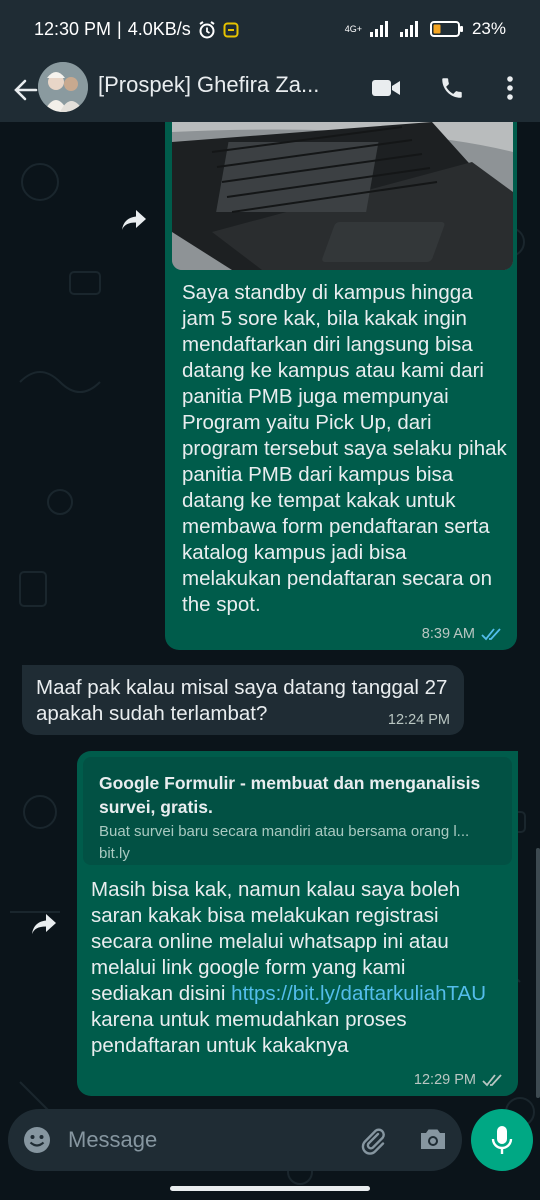 This screenshot has width=540, height=1200. What do you see at coordinates (73, 29) in the screenshot?
I see `status-time: 12:30 PM` at bounding box center [73, 29].